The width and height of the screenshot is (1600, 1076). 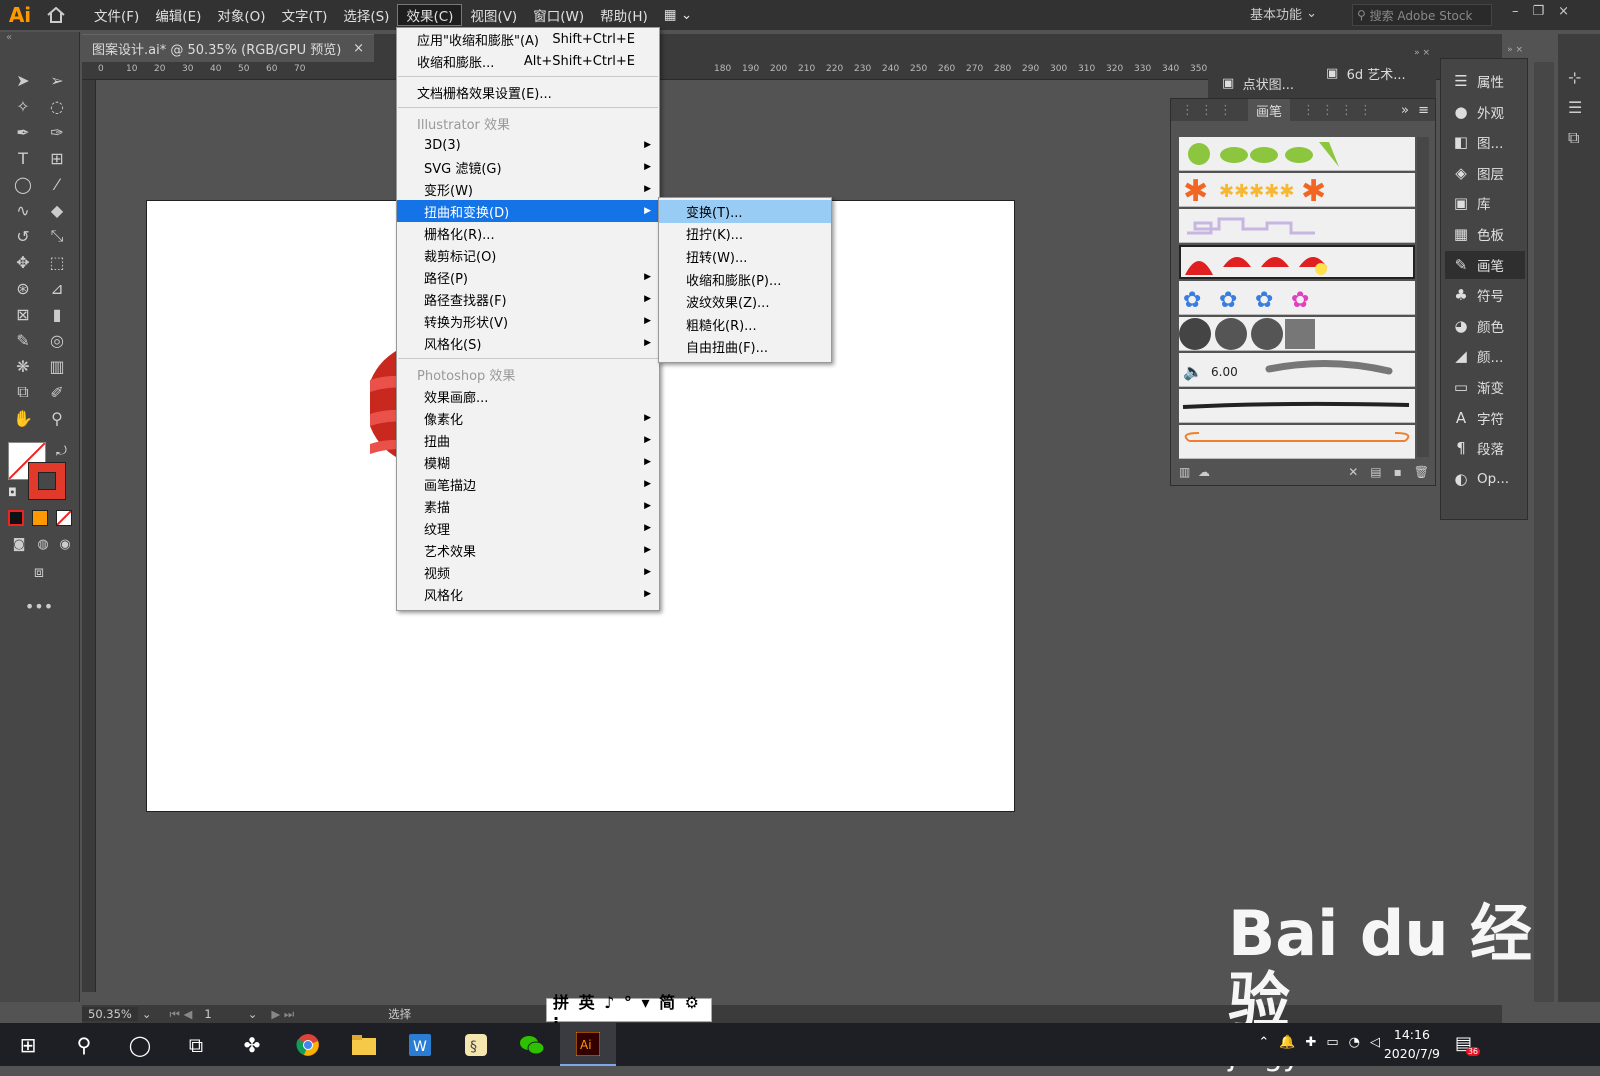 What do you see at coordinates (56, 15) in the screenshot?
I see `home-icon` at bounding box center [56, 15].